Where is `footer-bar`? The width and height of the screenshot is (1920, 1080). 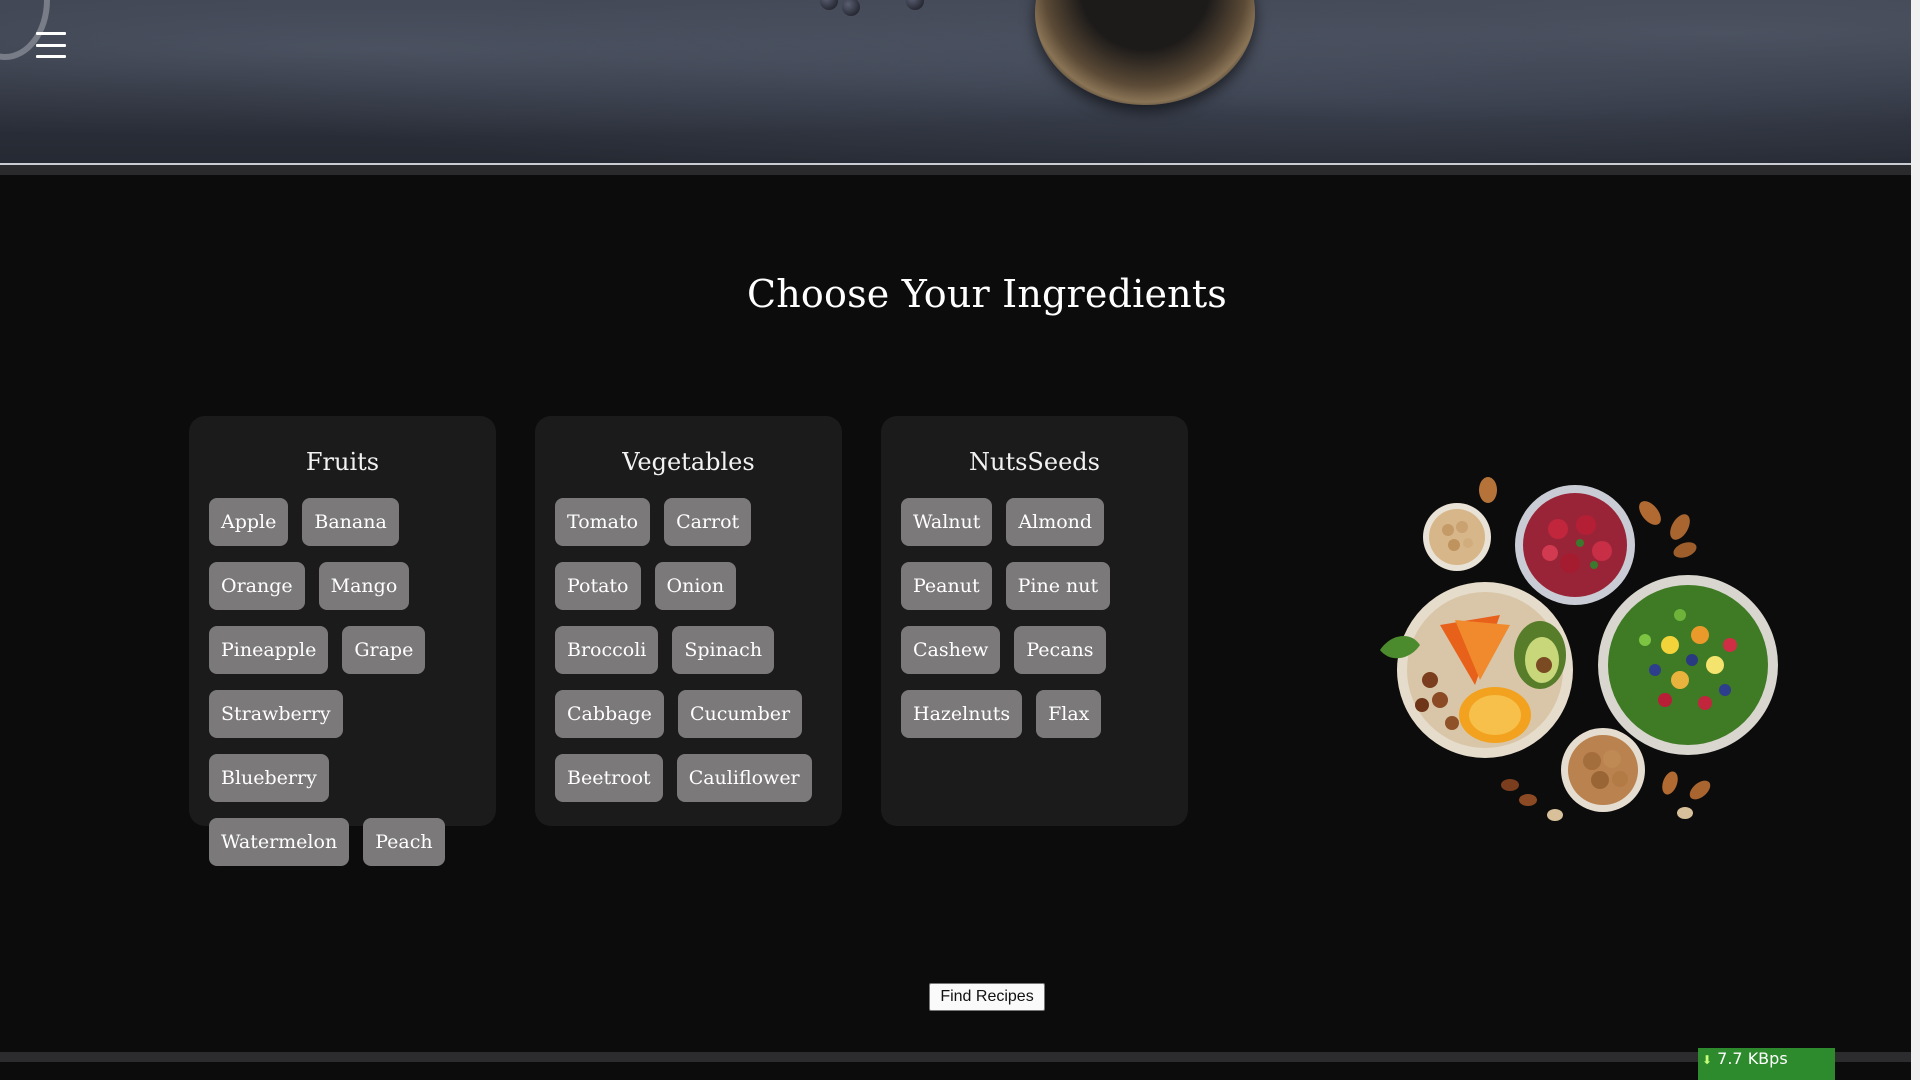
footer-bar is located at coordinates (955, 1057).